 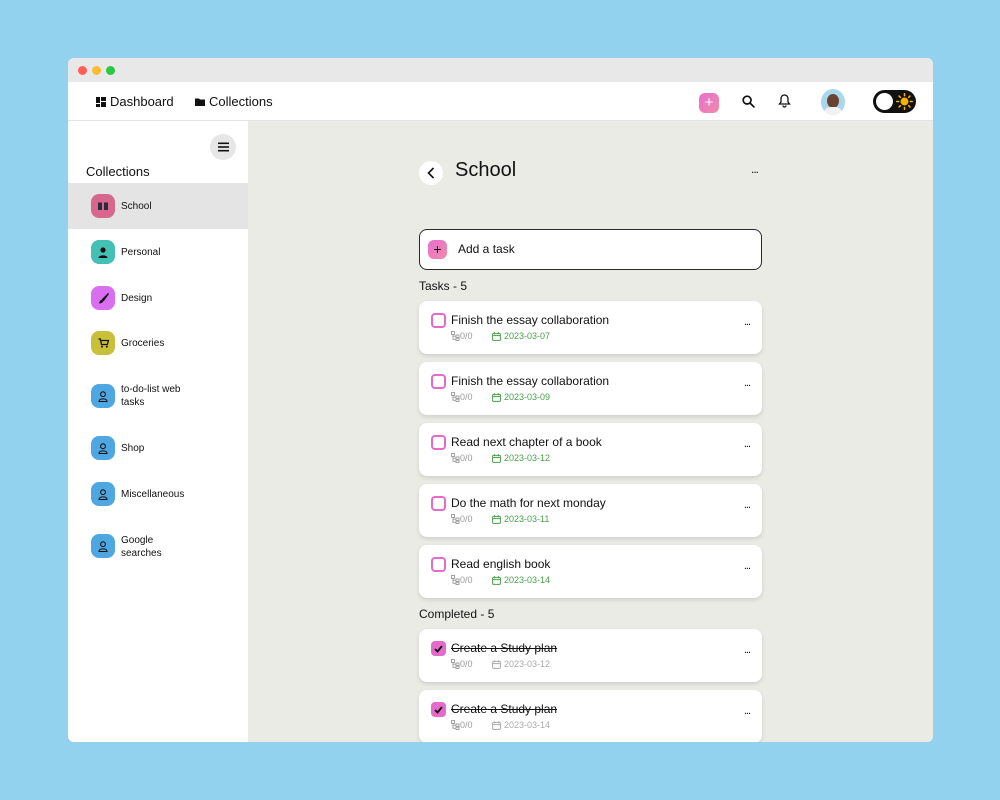 What do you see at coordinates (486, 249) in the screenshot?
I see `add-task-label: Add a task` at bounding box center [486, 249].